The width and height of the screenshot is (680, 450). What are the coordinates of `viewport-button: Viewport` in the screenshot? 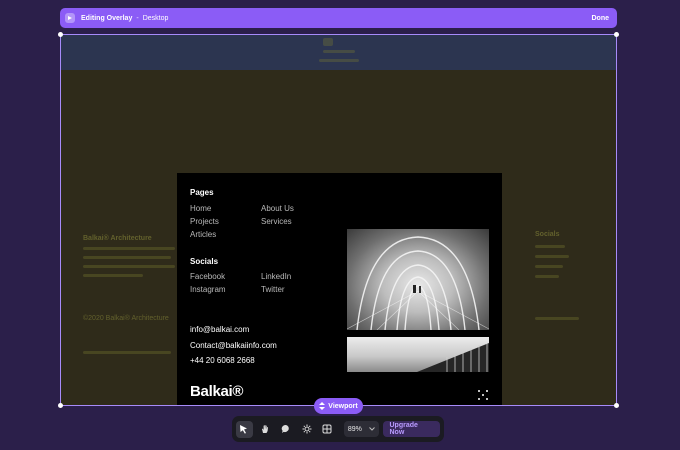 It's located at (338, 406).